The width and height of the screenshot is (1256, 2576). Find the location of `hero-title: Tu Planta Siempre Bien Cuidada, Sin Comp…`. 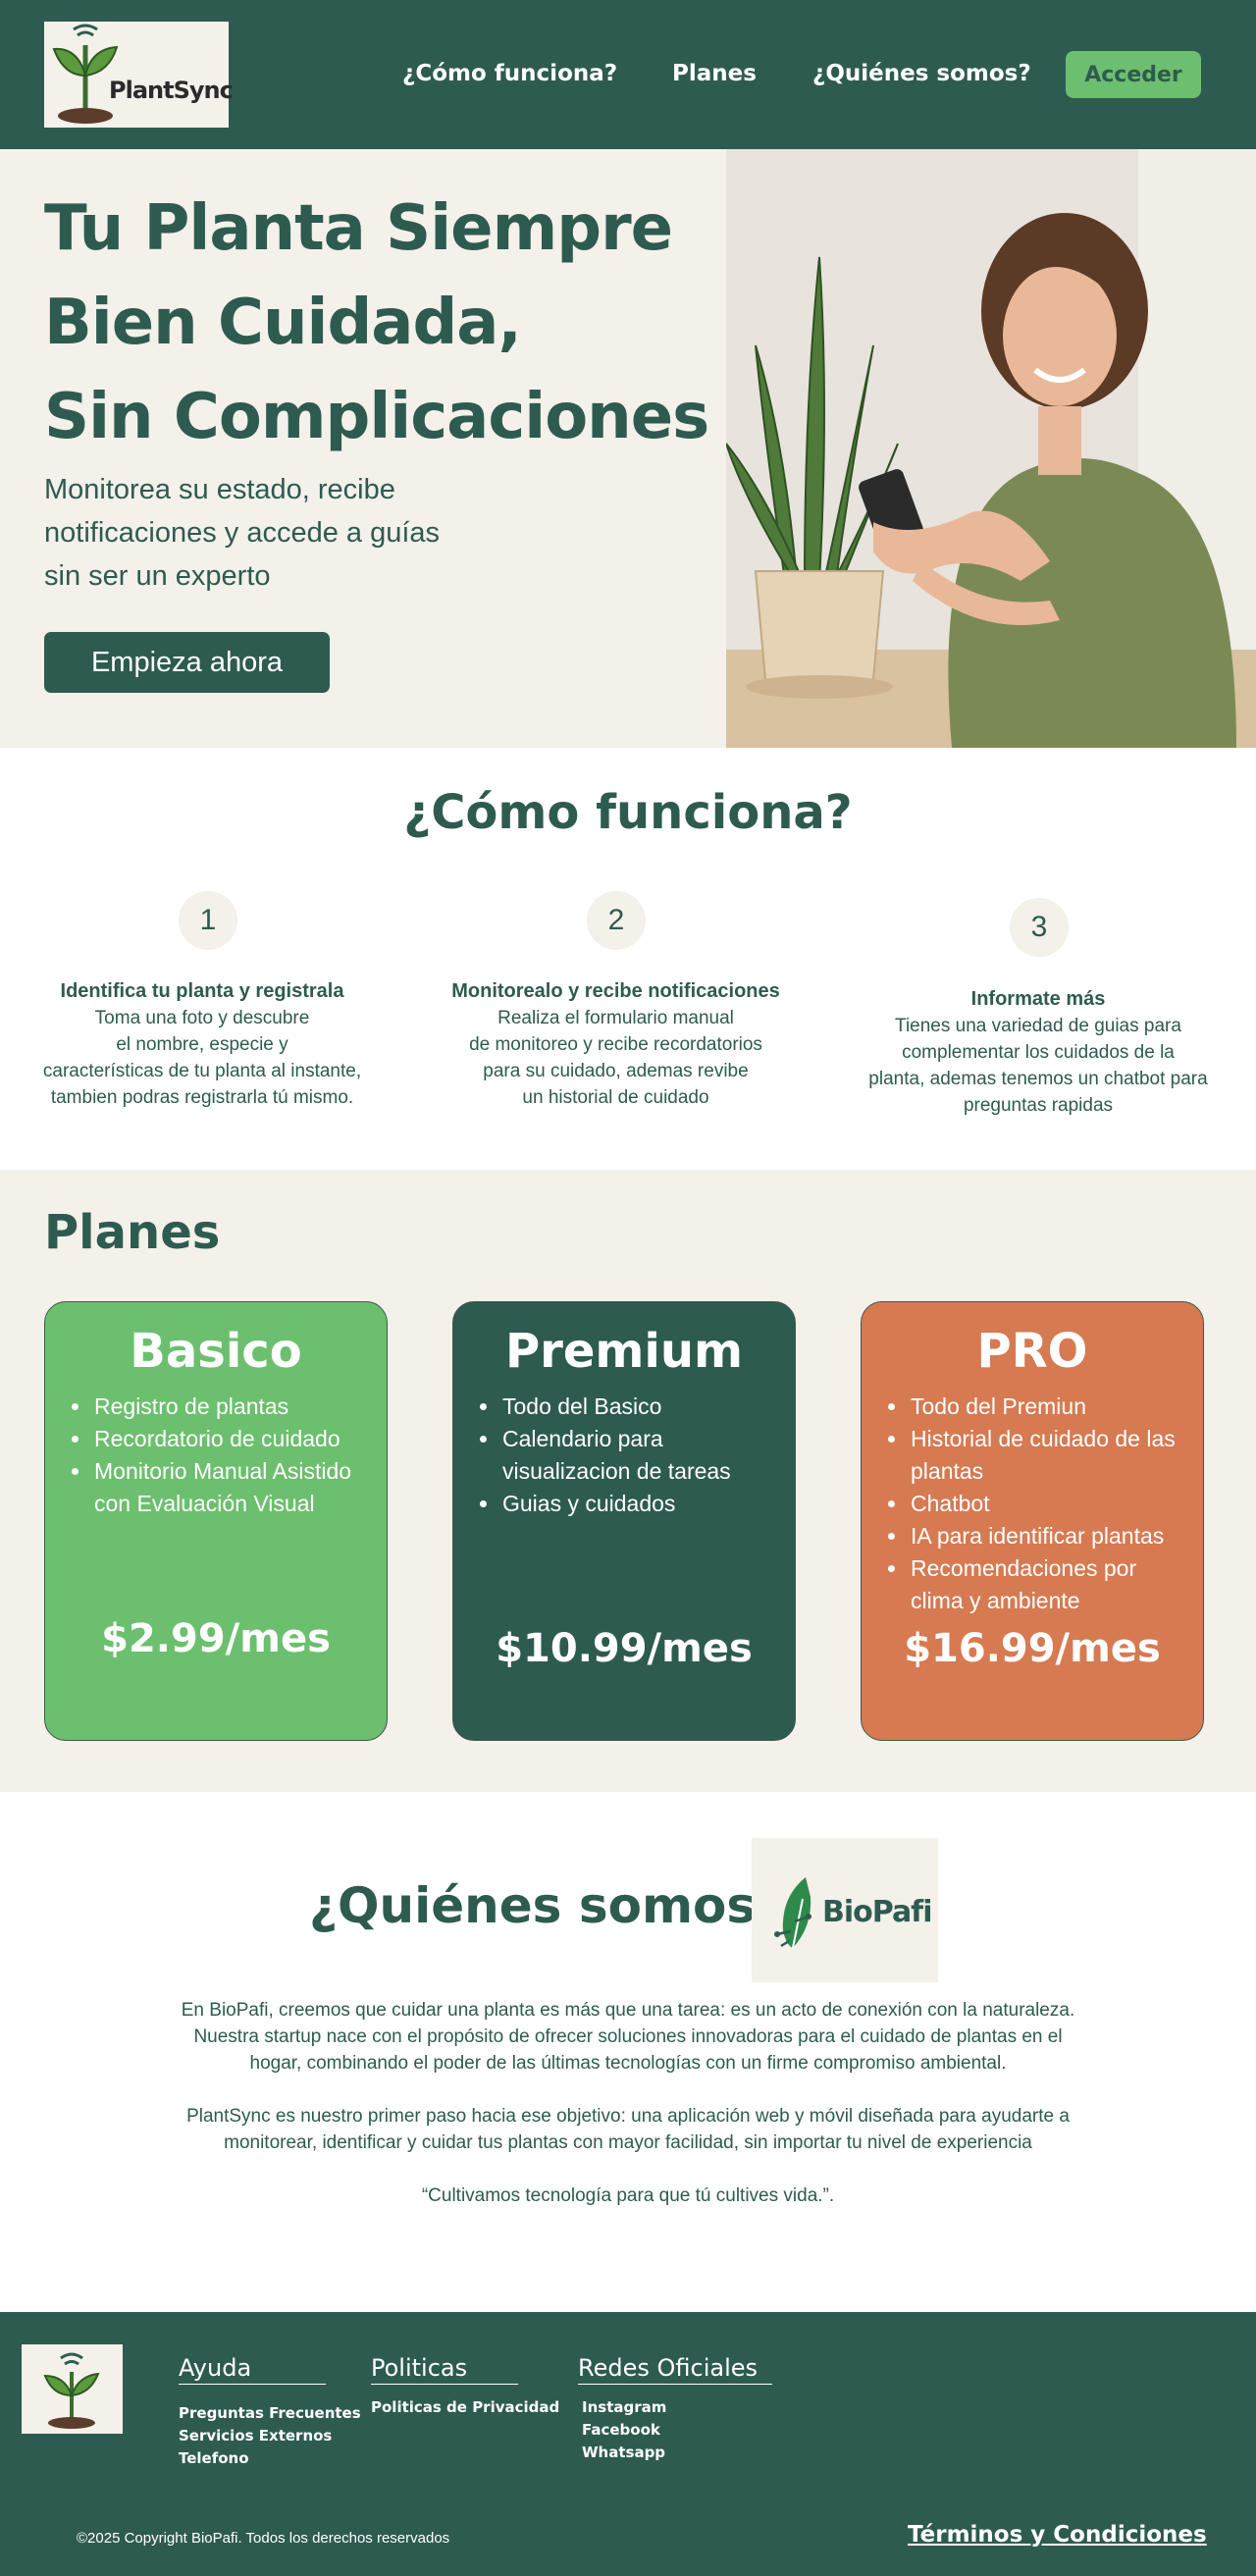

hero-title: Tu Planta Siempre Bien Cuidada, Sin Comp… is located at coordinates (377, 323).